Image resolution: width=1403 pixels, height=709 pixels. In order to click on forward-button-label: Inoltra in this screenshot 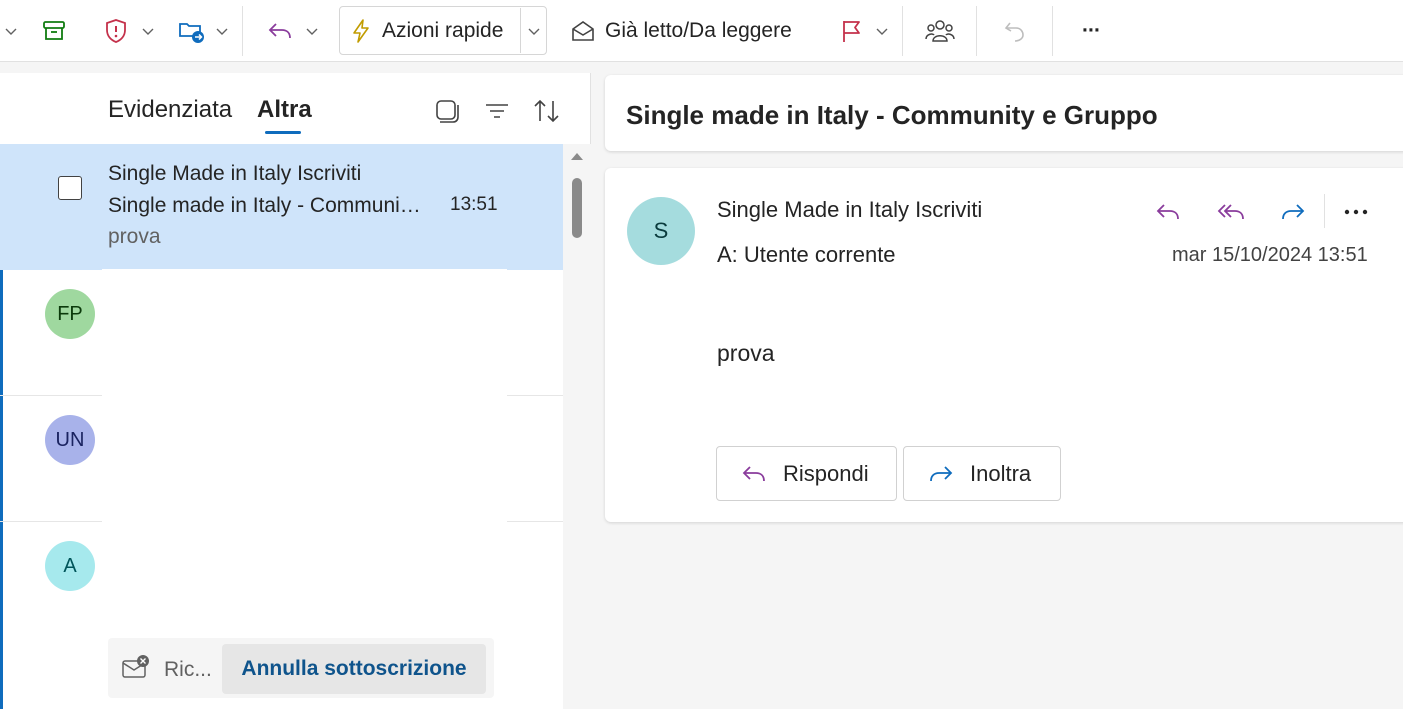, I will do `click(1001, 473)`.